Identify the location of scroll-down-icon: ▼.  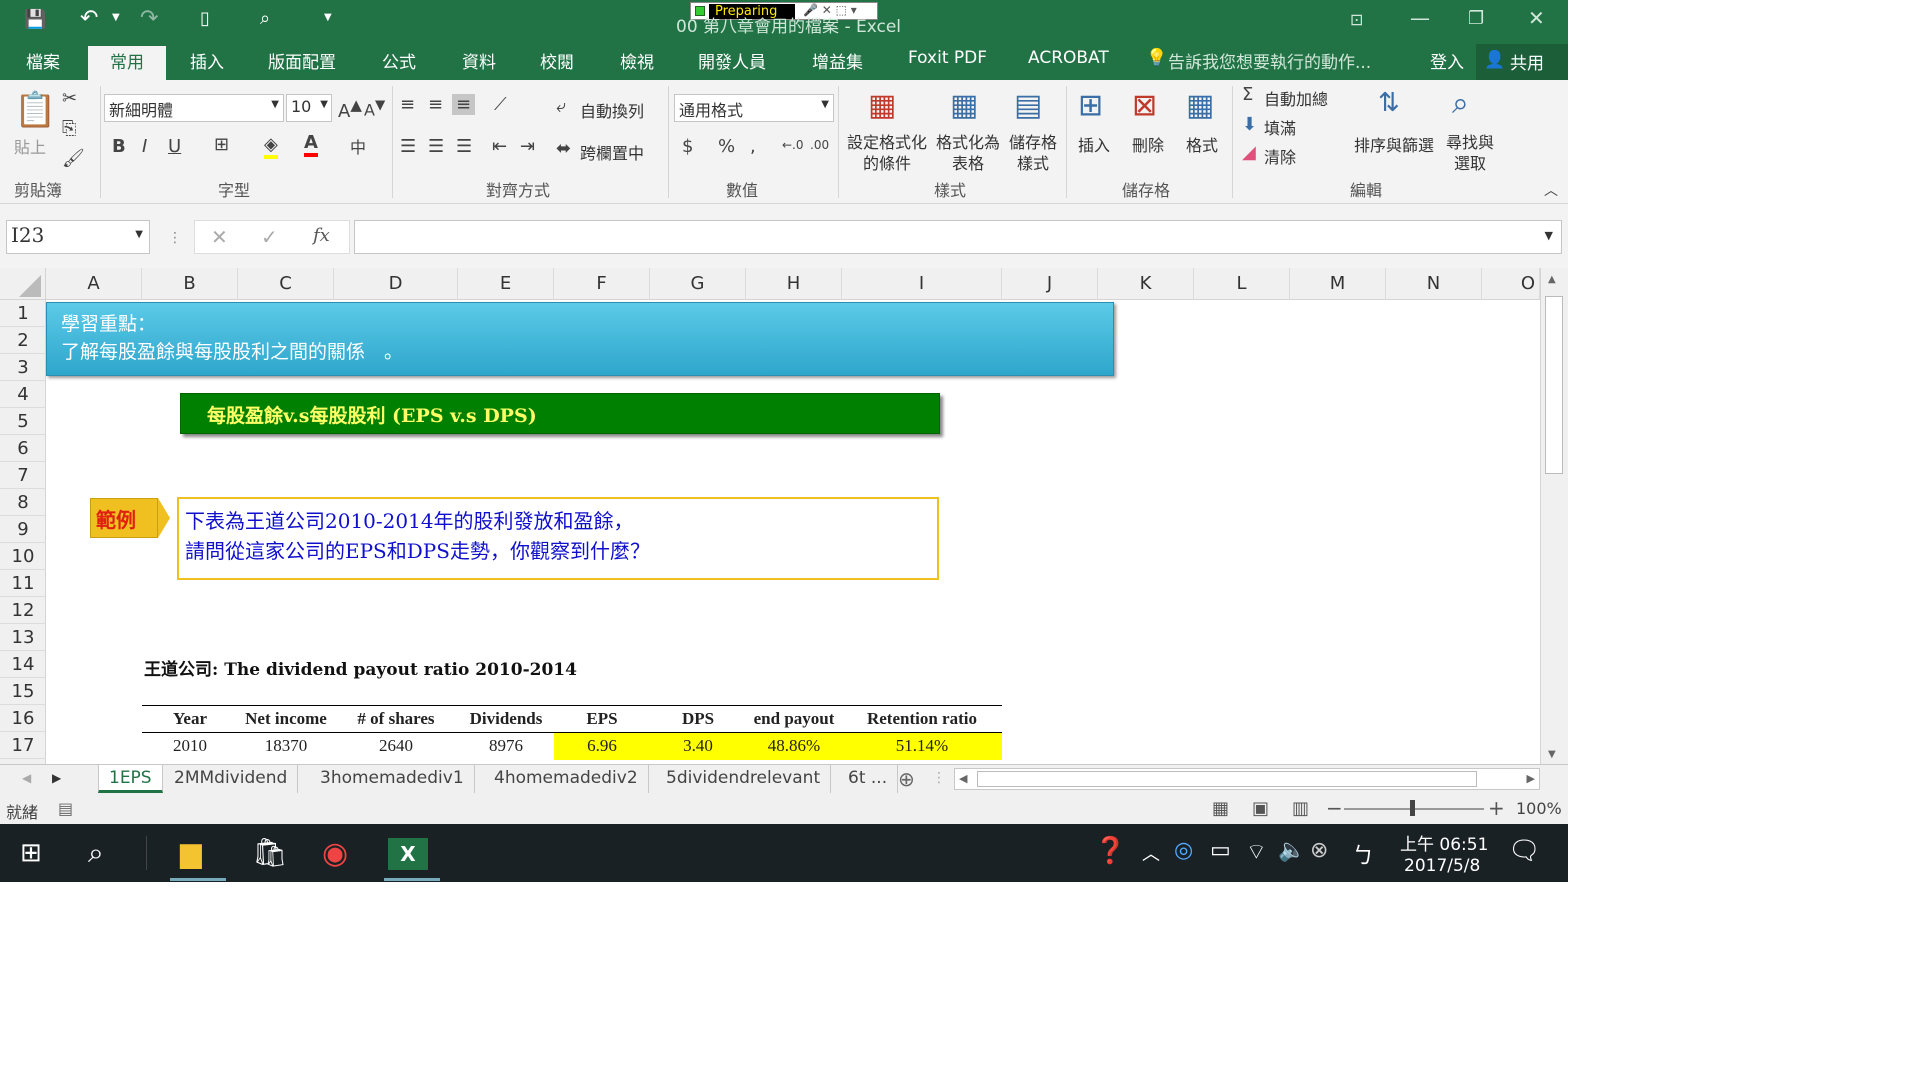
(1552, 754).